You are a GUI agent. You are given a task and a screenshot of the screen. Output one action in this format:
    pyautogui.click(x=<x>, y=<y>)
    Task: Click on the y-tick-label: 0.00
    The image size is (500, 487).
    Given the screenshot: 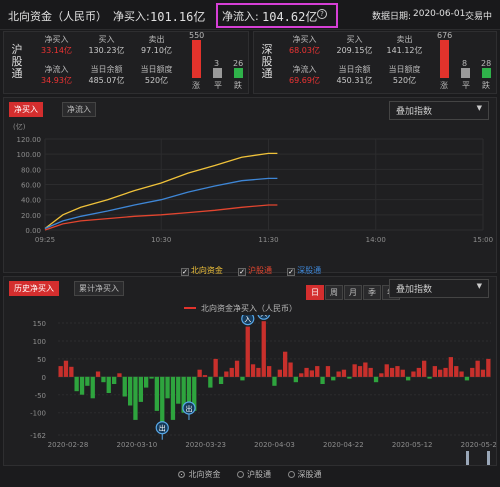 What is the action you would take?
    pyautogui.click(x=33, y=231)
    